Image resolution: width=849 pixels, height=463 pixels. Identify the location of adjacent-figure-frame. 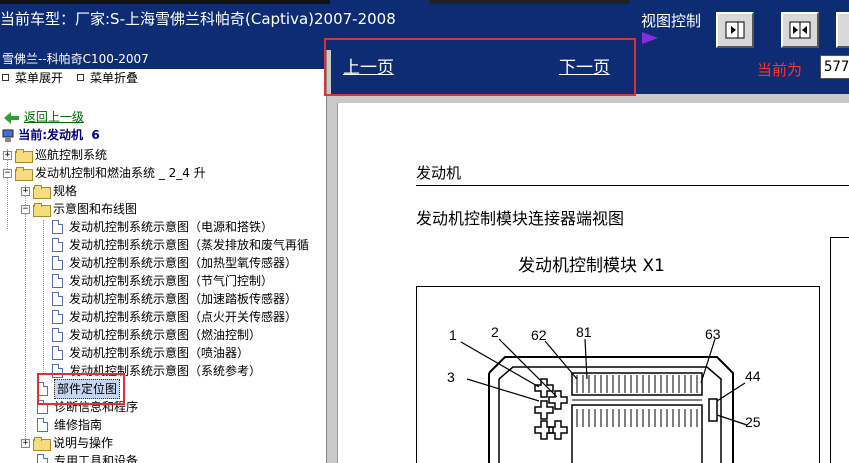
(839, 350).